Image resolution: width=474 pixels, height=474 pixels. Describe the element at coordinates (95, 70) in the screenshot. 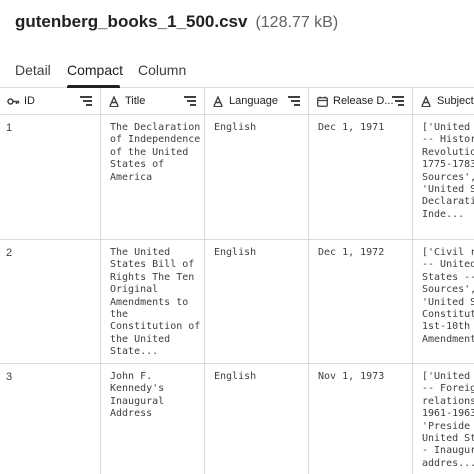

I see `tab-compact: Compact` at that location.